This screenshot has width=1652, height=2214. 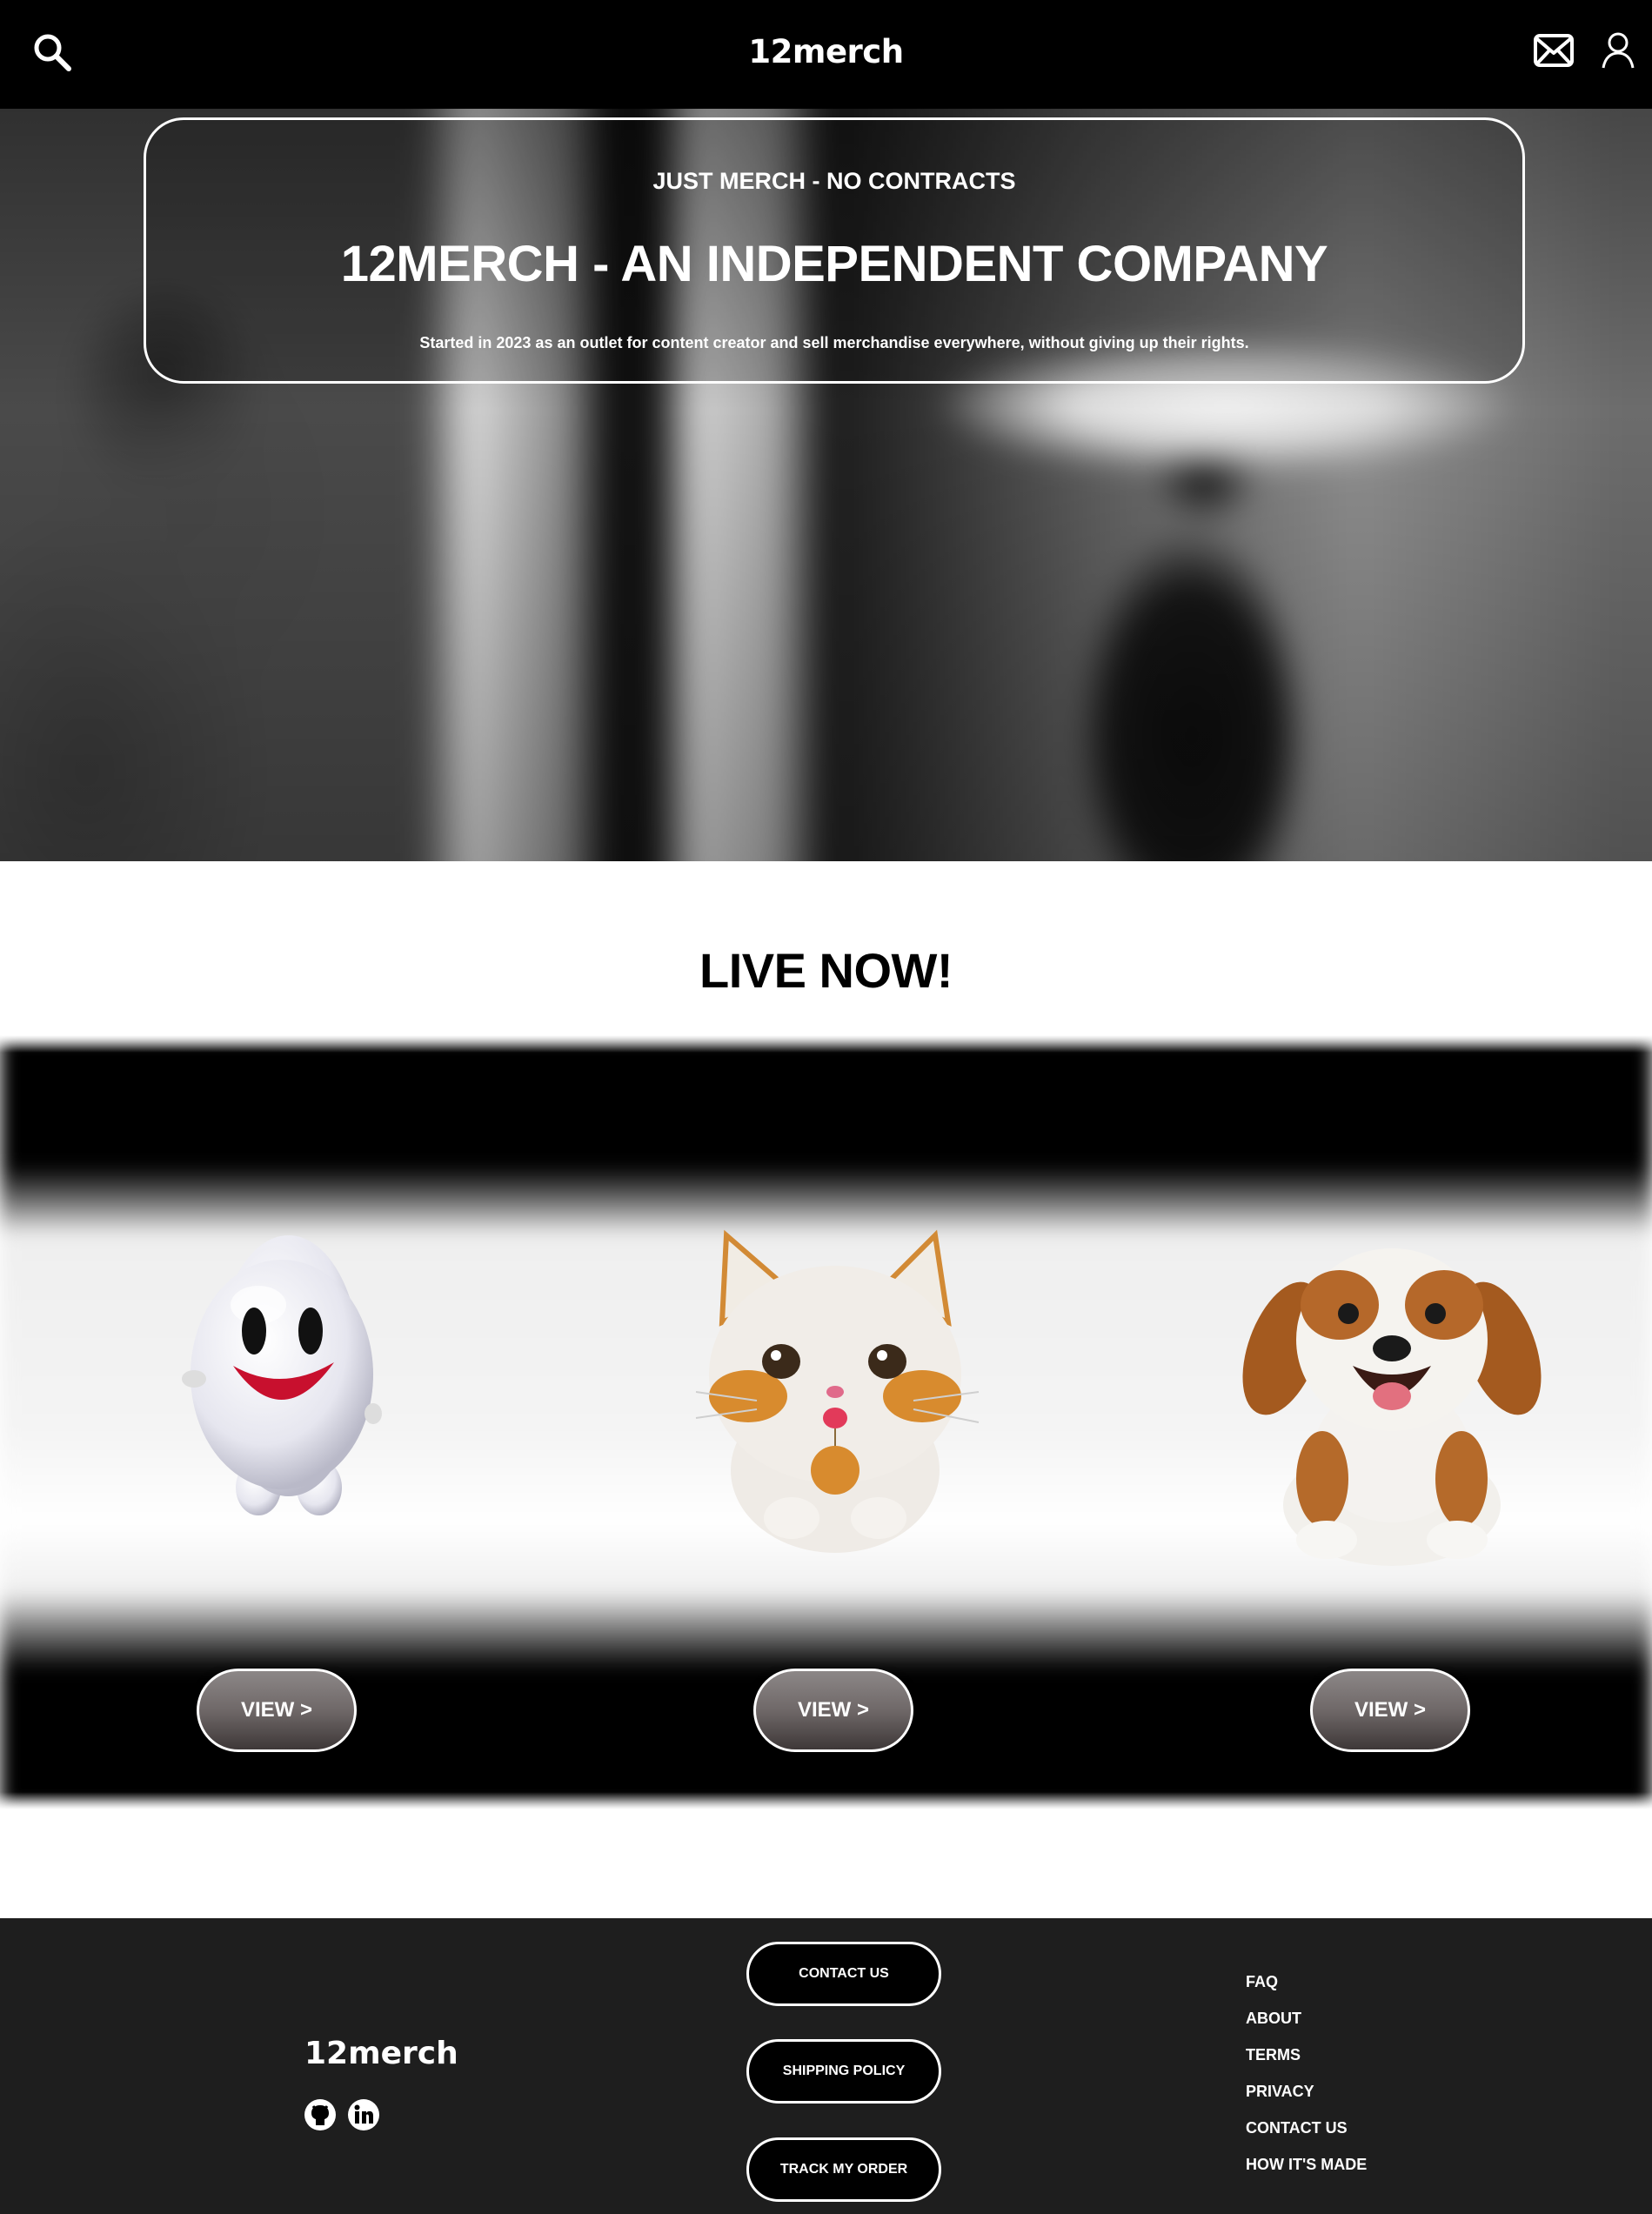 What do you see at coordinates (835, 1383) in the screenshot?
I see `product-image-plush-cat-toy` at bounding box center [835, 1383].